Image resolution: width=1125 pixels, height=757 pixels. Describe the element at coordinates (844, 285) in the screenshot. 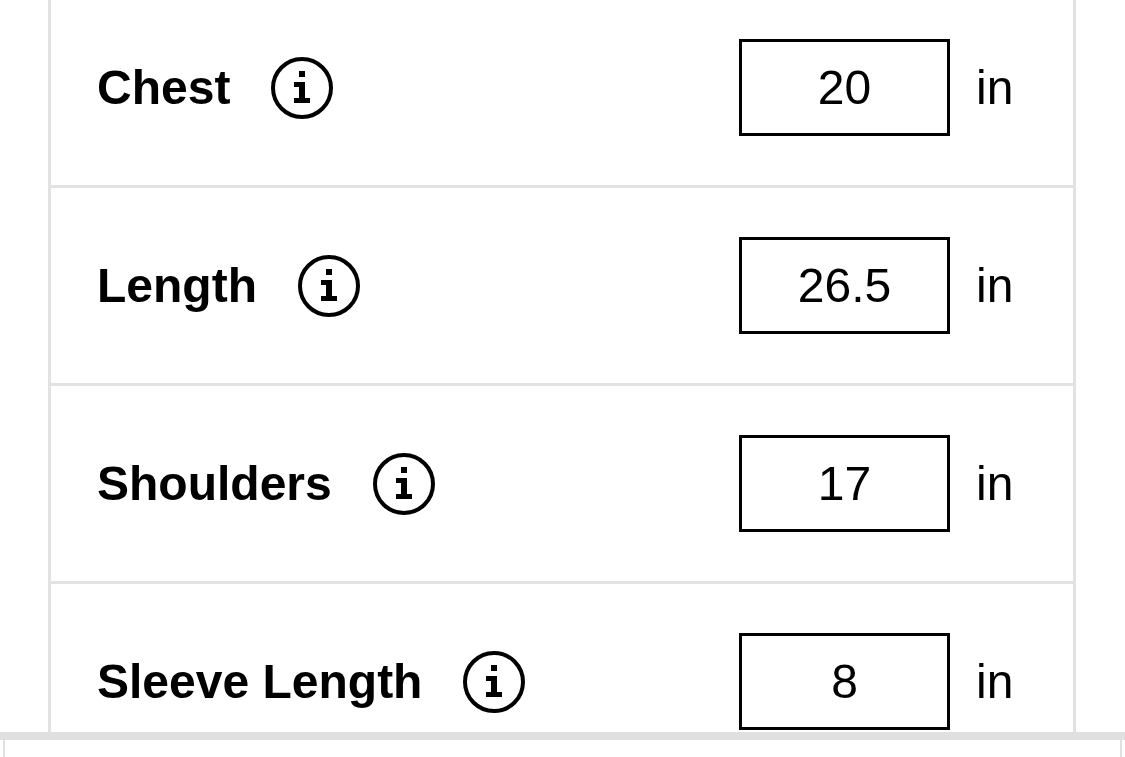

I see `measurement-input: 26.5` at that location.